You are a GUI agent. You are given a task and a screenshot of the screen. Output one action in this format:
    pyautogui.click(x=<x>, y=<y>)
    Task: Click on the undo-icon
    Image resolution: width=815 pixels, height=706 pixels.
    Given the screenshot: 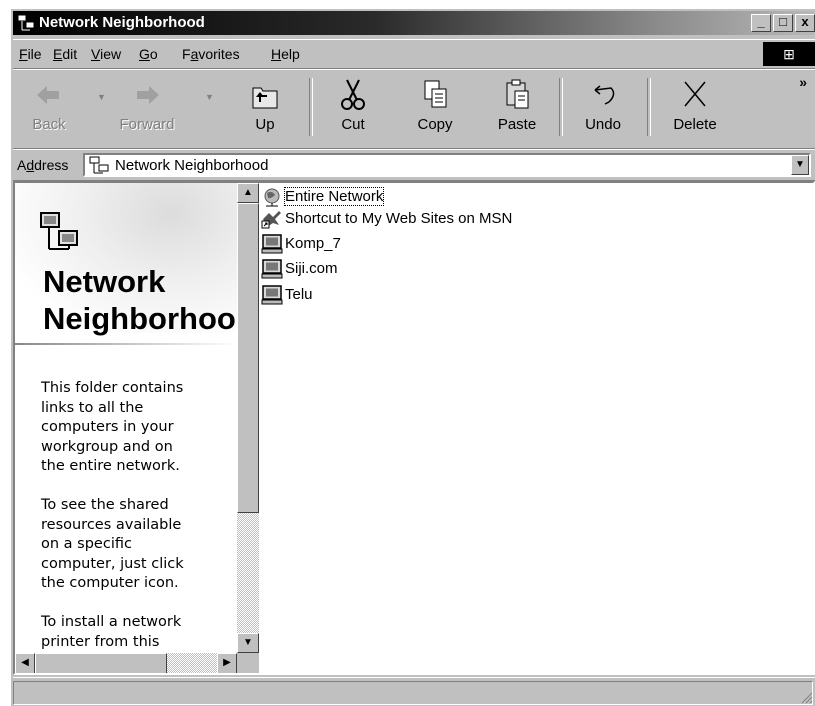 What is the action you would take?
    pyautogui.click(x=604, y=95)
    